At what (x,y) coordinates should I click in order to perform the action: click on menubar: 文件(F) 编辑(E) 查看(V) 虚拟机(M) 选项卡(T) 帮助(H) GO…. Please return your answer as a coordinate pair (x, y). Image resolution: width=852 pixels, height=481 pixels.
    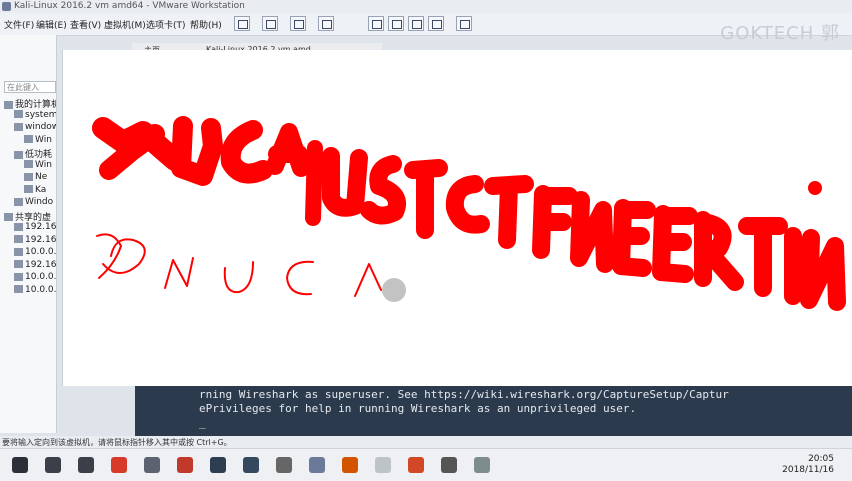
    Looking at the image, I should click on (426, 28).